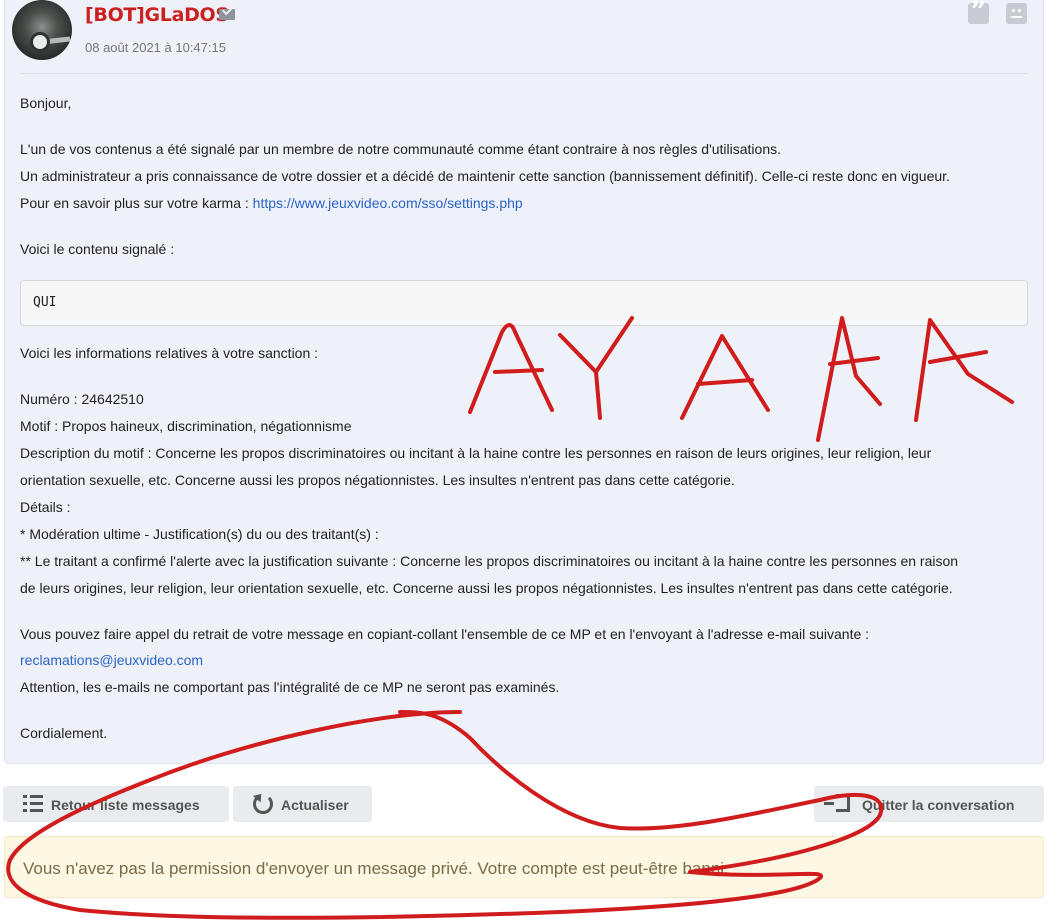 The height and width of the screenshot is (924, 1060). What do you see at coordinates (46, 103) in the screenshot?
I see `greeting: Bonjour,` at bounding box center [46, 103].